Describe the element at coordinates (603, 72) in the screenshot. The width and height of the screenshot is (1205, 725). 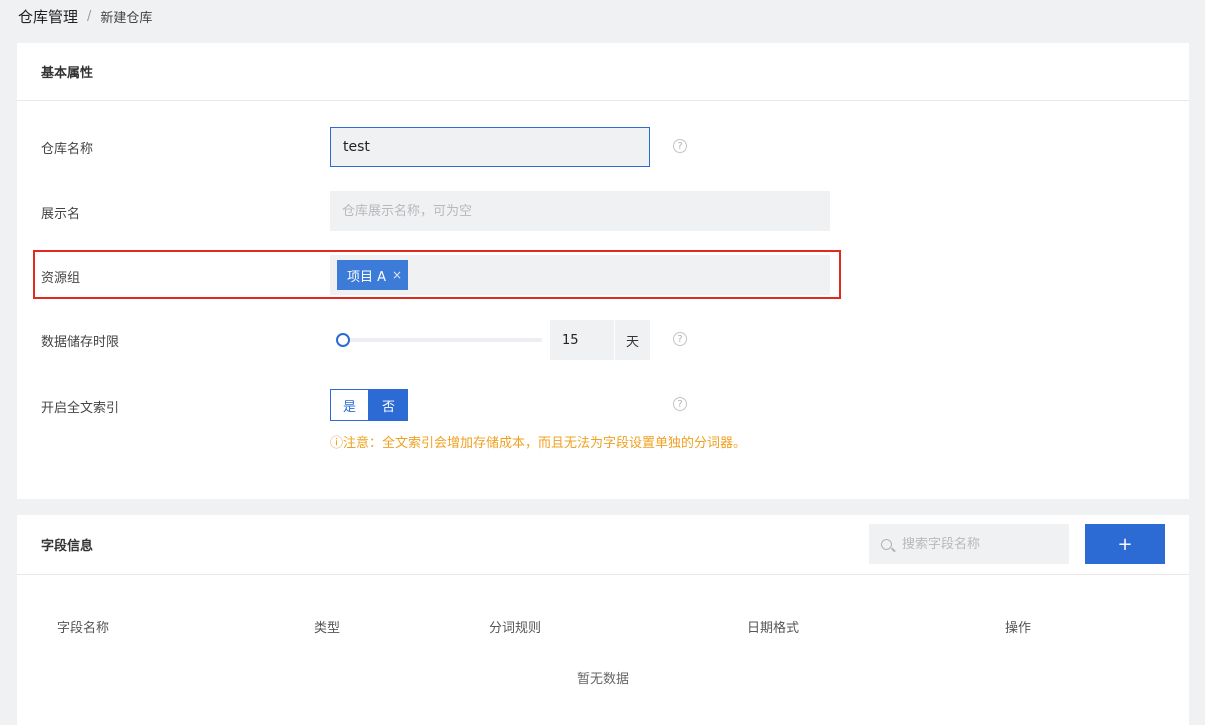
I see `basic-properties-title: 基本属性` at that location.